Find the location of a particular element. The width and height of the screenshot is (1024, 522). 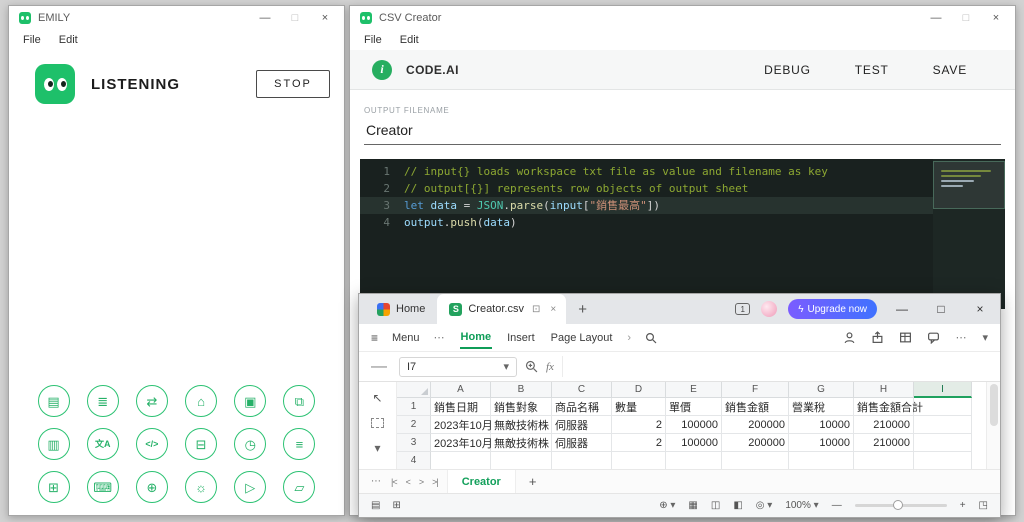

column-header-F: F is located at coordinates (755, 390).